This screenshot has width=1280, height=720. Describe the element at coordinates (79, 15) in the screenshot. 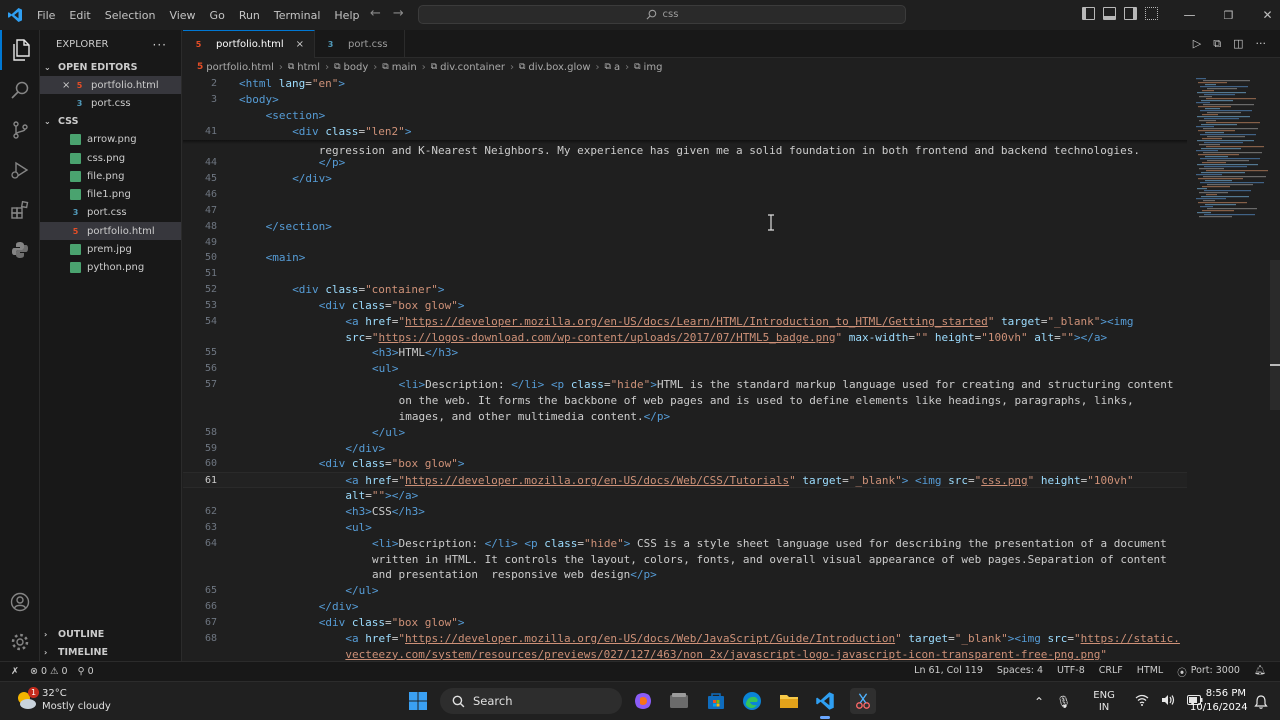

I see `menu-edit: Edit` at that location.